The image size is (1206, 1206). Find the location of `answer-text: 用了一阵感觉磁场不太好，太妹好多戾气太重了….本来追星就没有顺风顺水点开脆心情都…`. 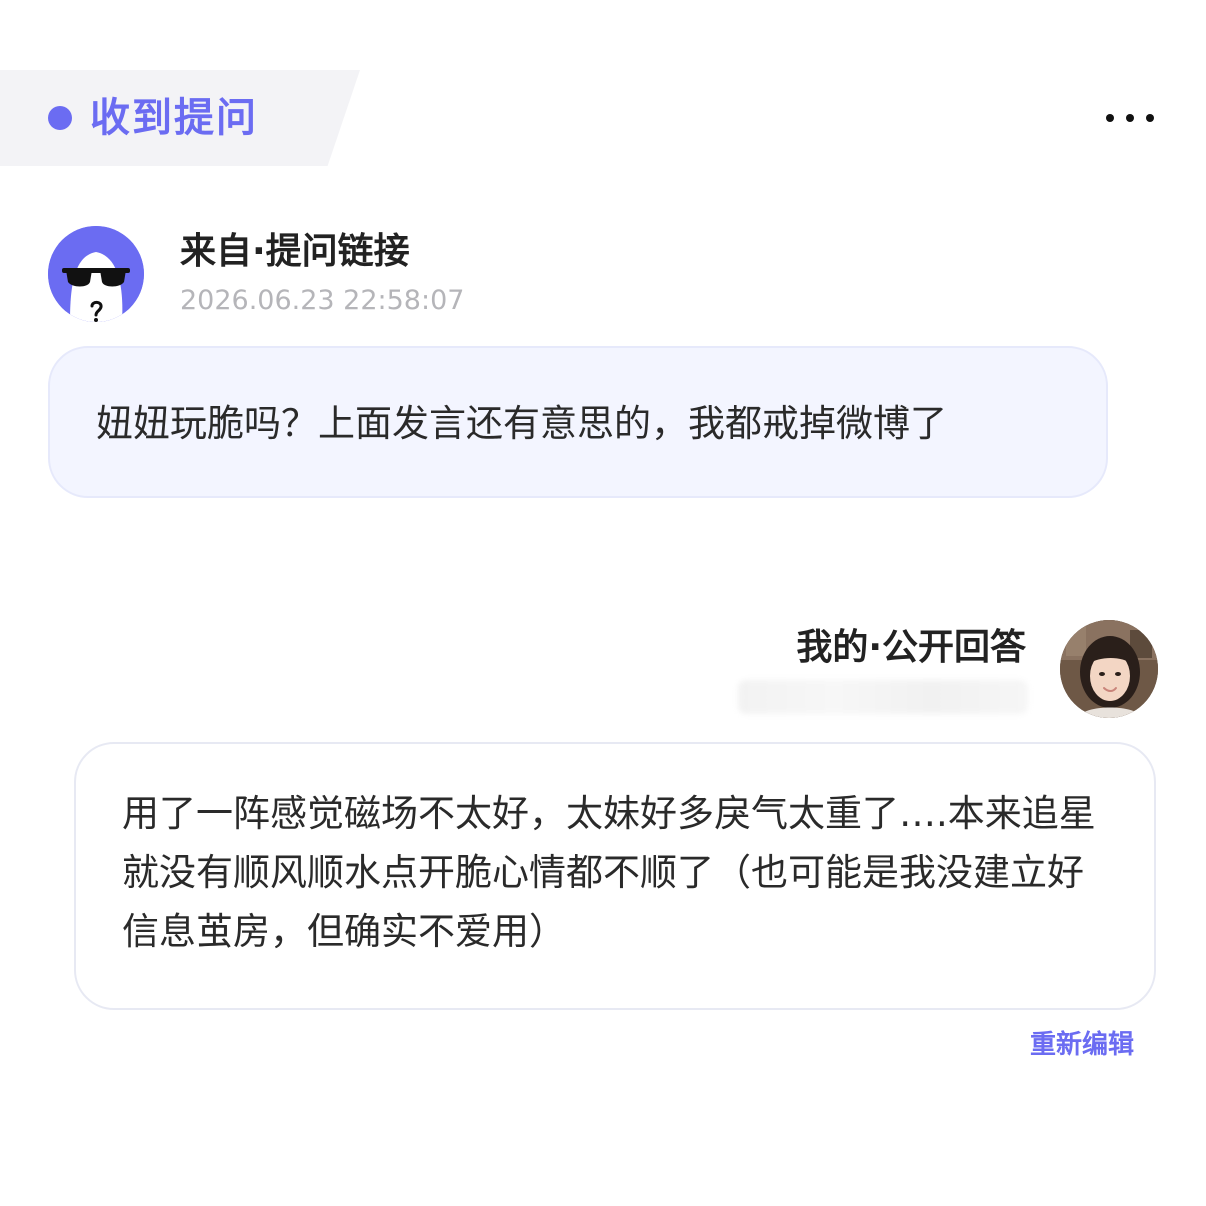

answer-text: 用了一阵感觉磁场不太好，太妹好多戾气太重了….本来追星就没有顺风顺水点开脆心情都… is located at coordinates (609, 872).